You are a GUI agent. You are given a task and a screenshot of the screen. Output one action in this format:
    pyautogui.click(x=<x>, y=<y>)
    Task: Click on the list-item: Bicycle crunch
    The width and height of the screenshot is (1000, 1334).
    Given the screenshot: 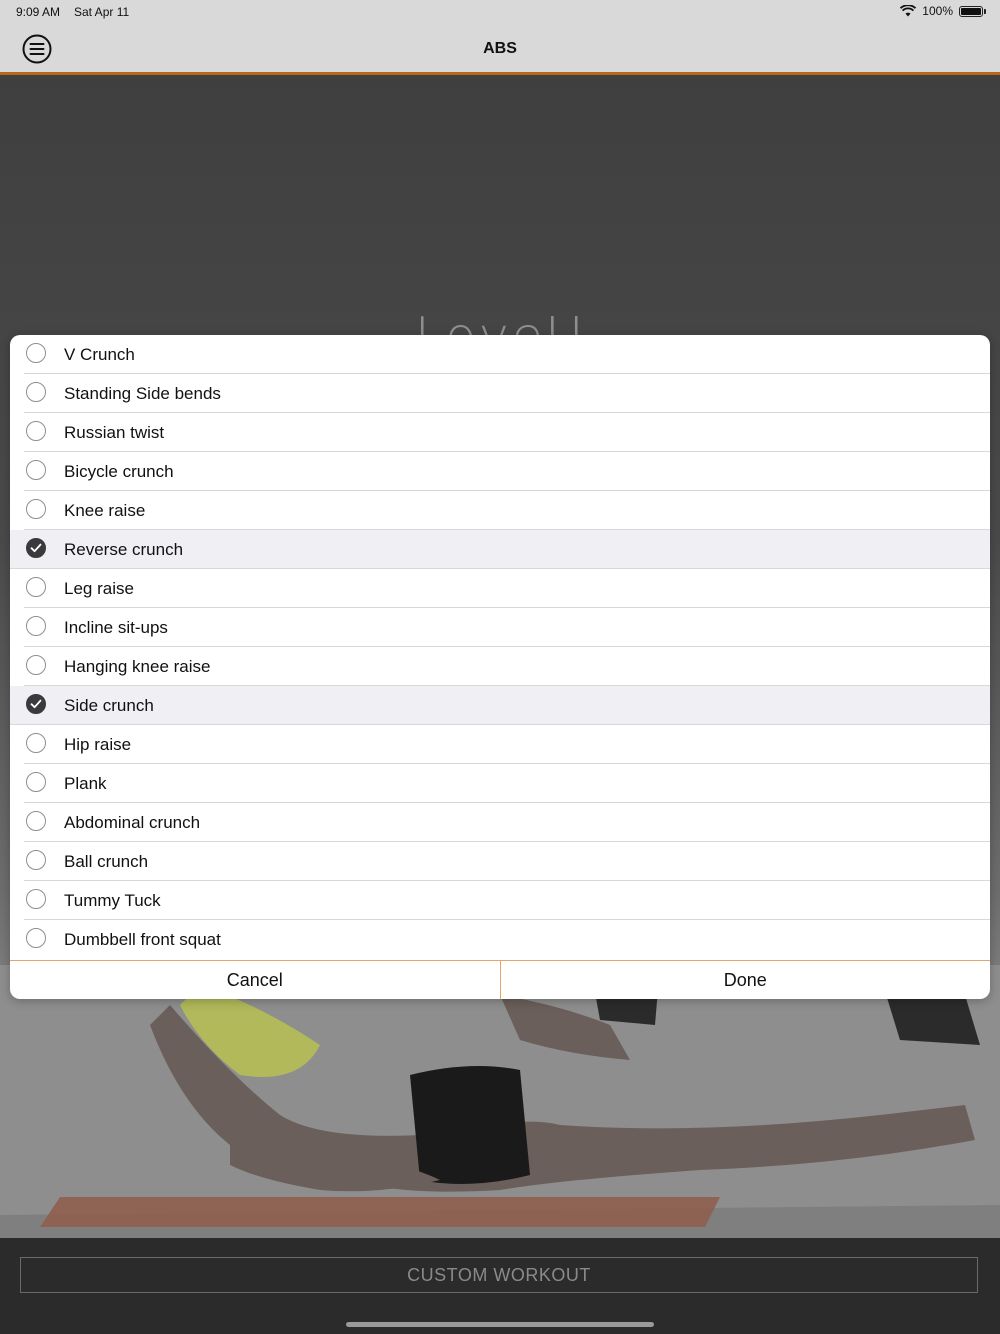 What is the action you would take?
    pyautogui.click(x=507, y=471)
    